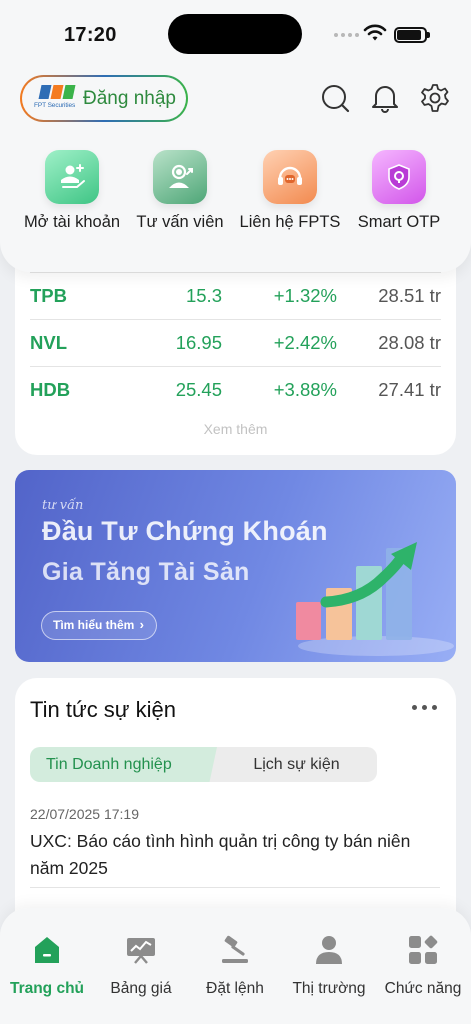 Image resolution: width=471 pixels, height=1024 pixels. Describe the element at coordinates (50, 389) in the screenshot. I see `stock-symbol: HDB` at that location.